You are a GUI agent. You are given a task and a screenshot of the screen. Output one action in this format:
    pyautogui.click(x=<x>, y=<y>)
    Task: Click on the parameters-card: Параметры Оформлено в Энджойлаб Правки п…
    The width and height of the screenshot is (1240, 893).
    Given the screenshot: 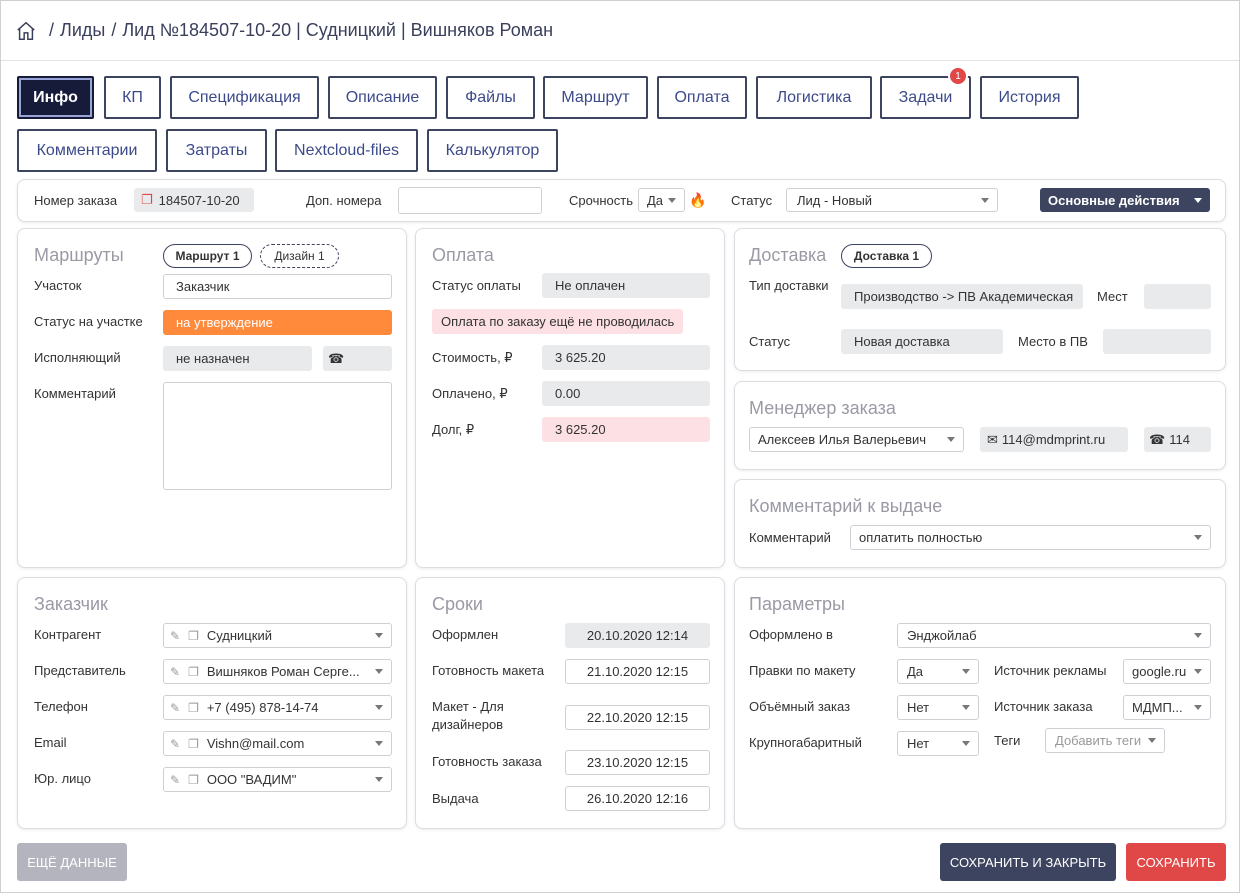 What is the action you would take?
    pyautogui.click(x=980, y=703)
    